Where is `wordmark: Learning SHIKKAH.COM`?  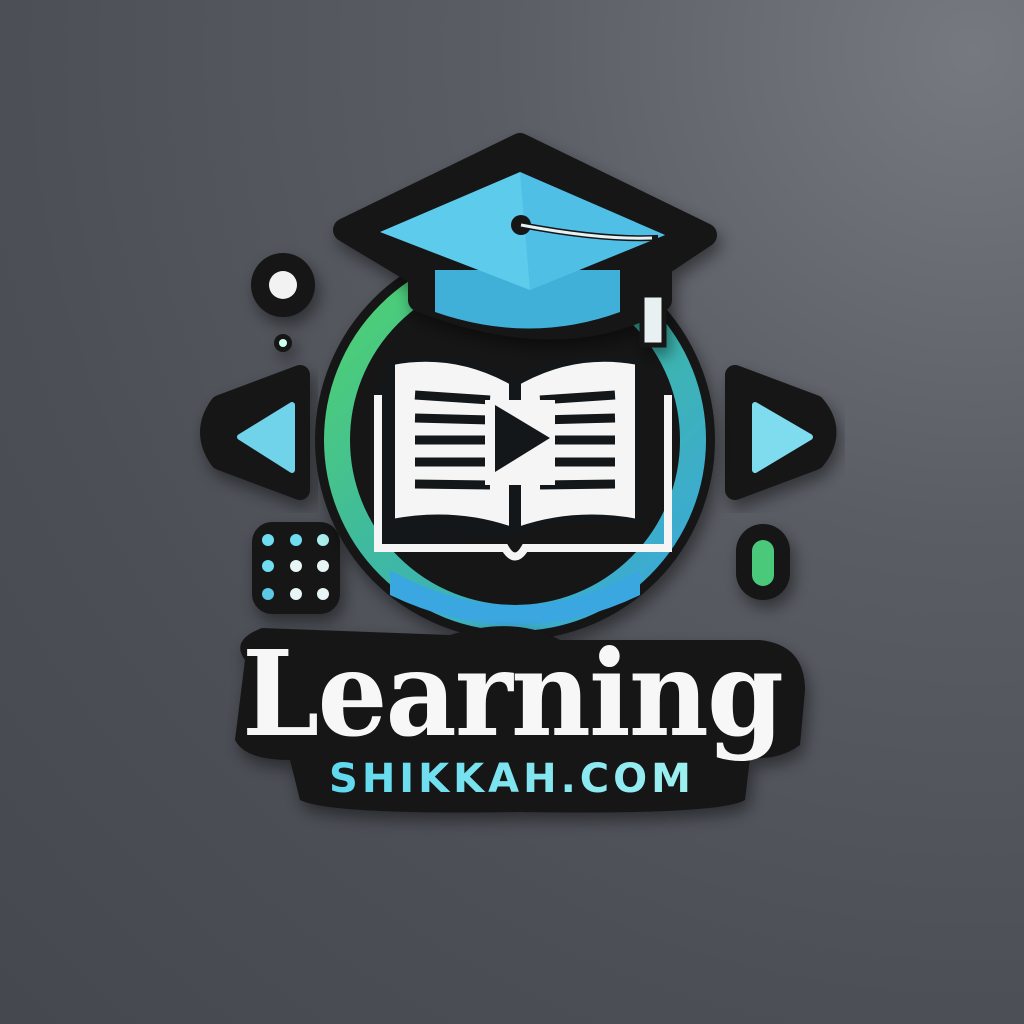 wordmark: Learning SHIKKAH.COM is located at coordinates (520, 718).